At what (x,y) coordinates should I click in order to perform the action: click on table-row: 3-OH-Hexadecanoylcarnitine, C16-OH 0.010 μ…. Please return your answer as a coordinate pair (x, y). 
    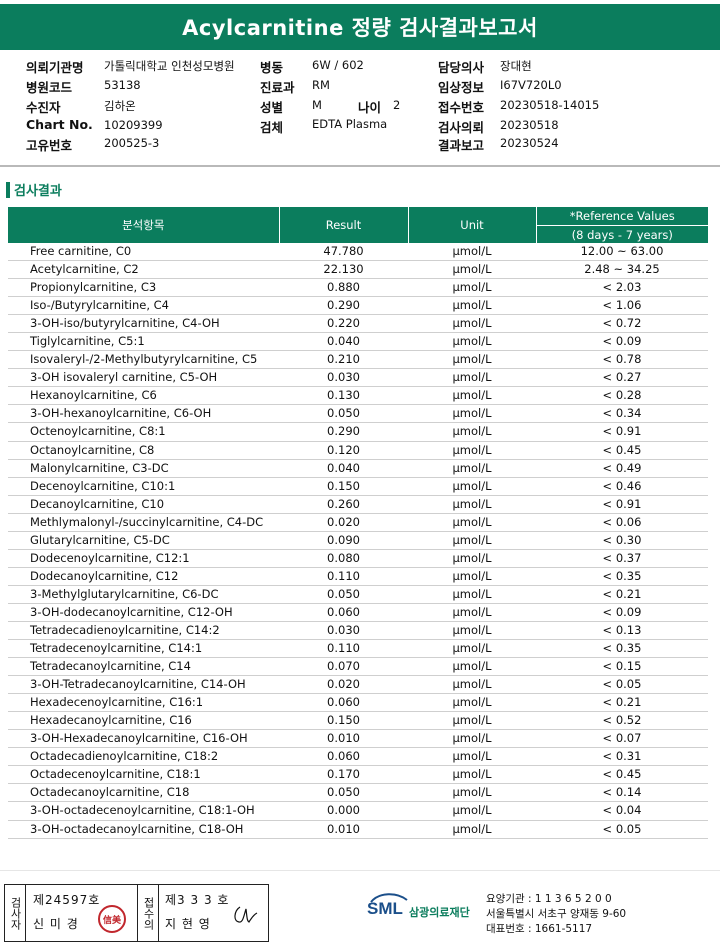
    Looking at the image, I should click on (358, 739).